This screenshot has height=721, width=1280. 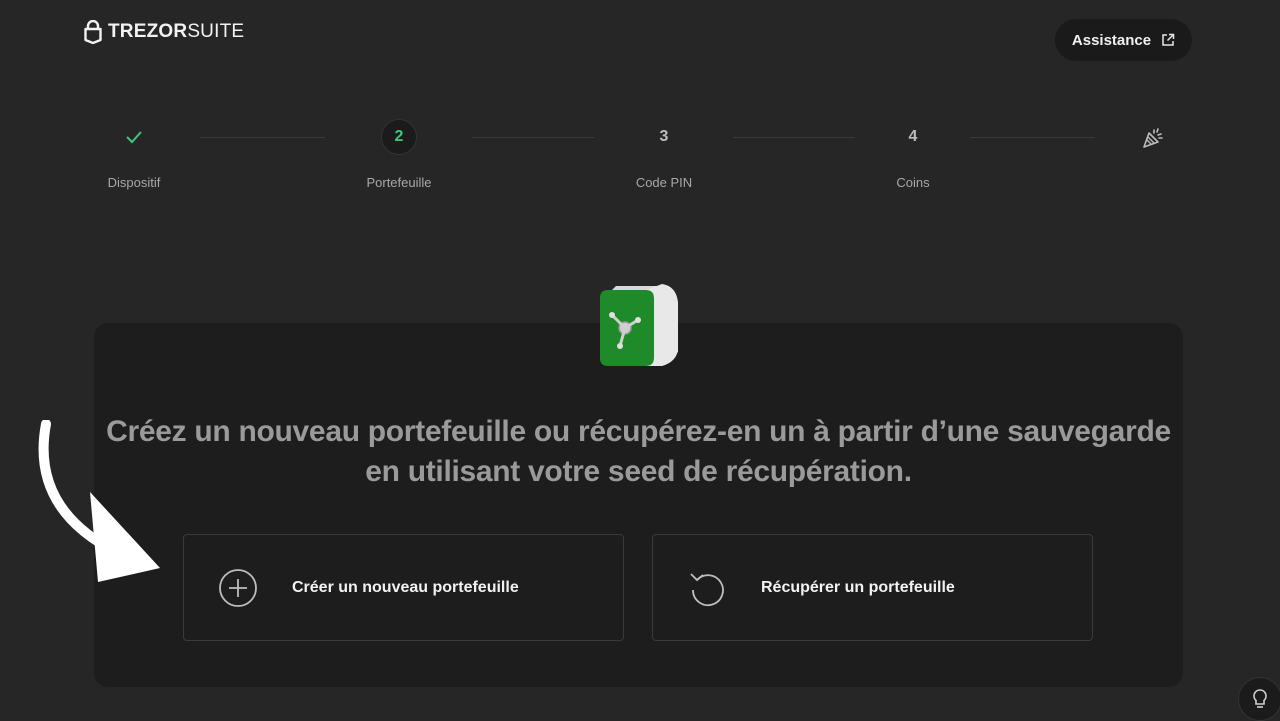 I want to click on step-label: Coins, so click(x=913, y=182).